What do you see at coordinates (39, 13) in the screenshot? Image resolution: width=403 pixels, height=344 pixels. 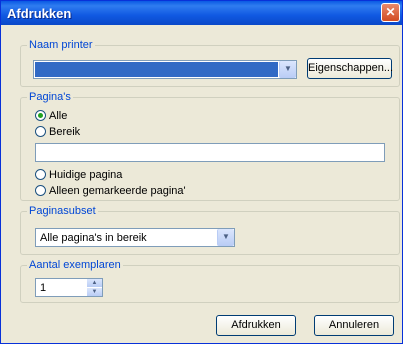 I see `window-title: Afdrukken` at bounding box center [39, 13].